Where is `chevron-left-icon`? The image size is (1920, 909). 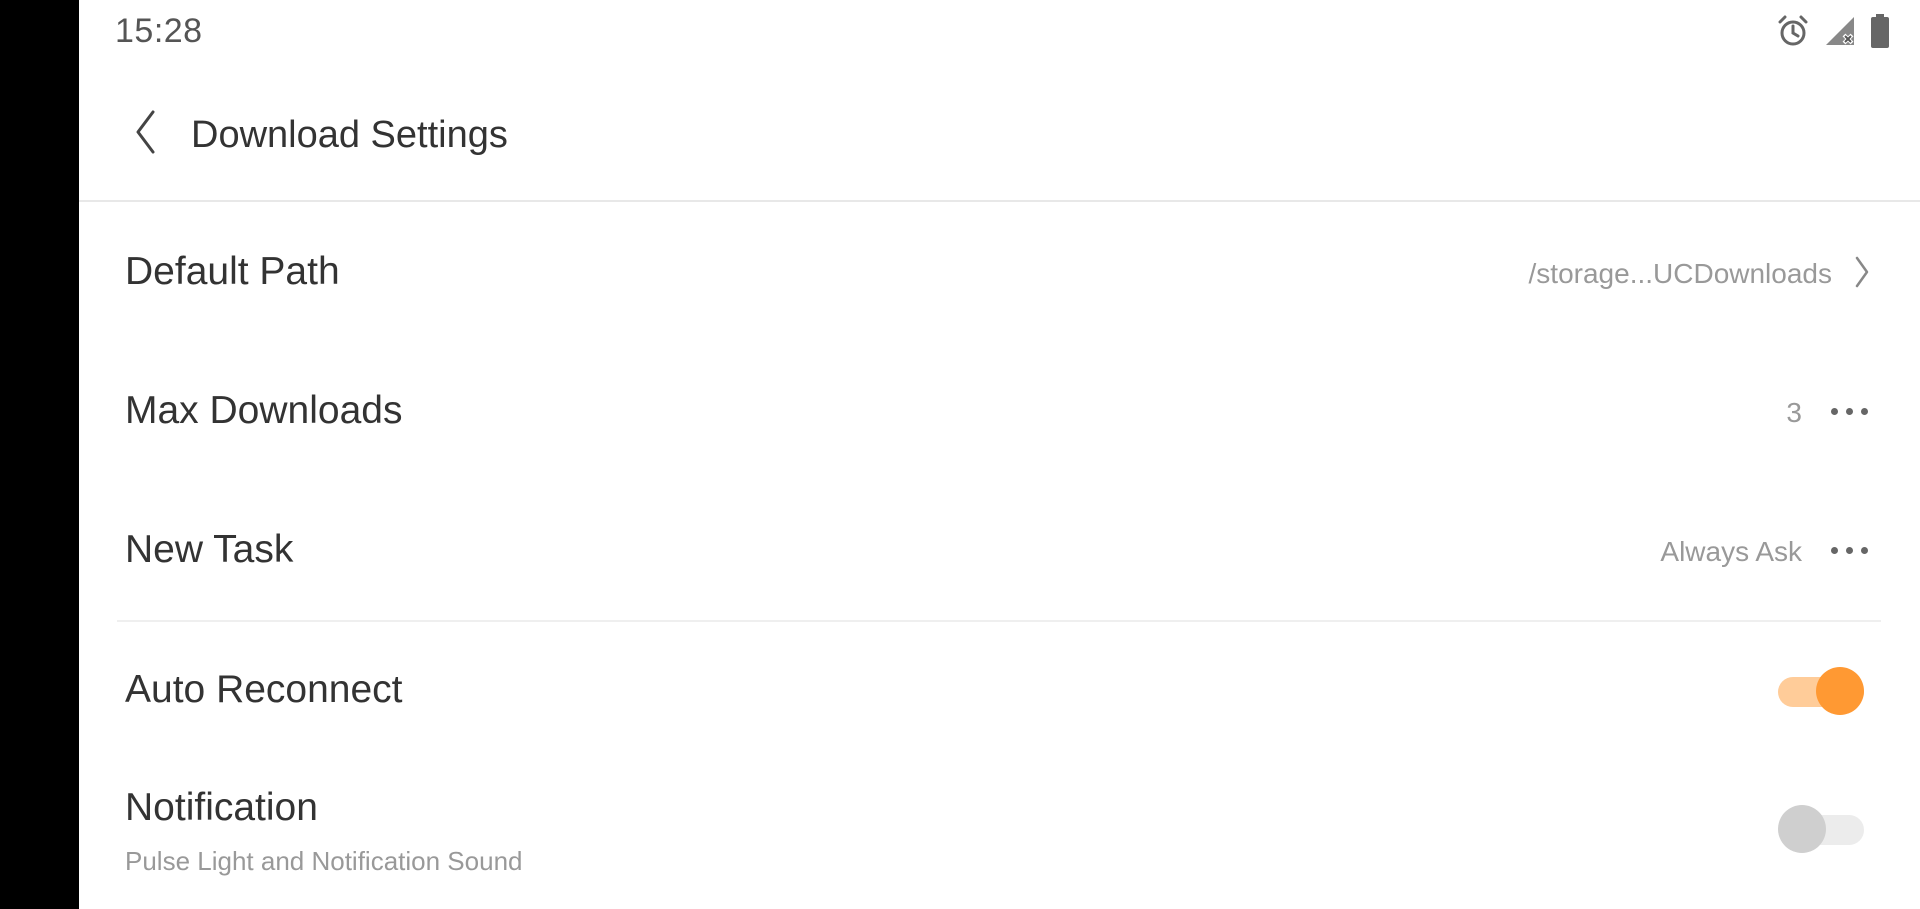
chevron-left-icon is located at coordinates (145, 132).